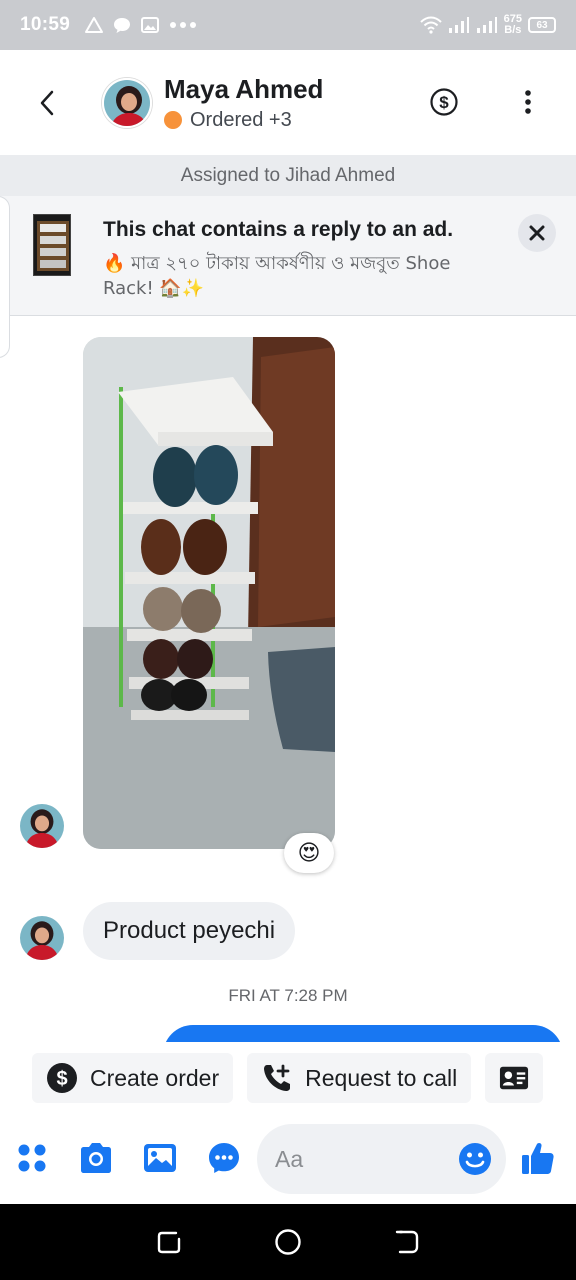 Image resolution: width=576 pixels, height=1280 pixels. Describe the element at coordinates (183, 25) in the screenshot. I see `more-notifications-icon` at that location.